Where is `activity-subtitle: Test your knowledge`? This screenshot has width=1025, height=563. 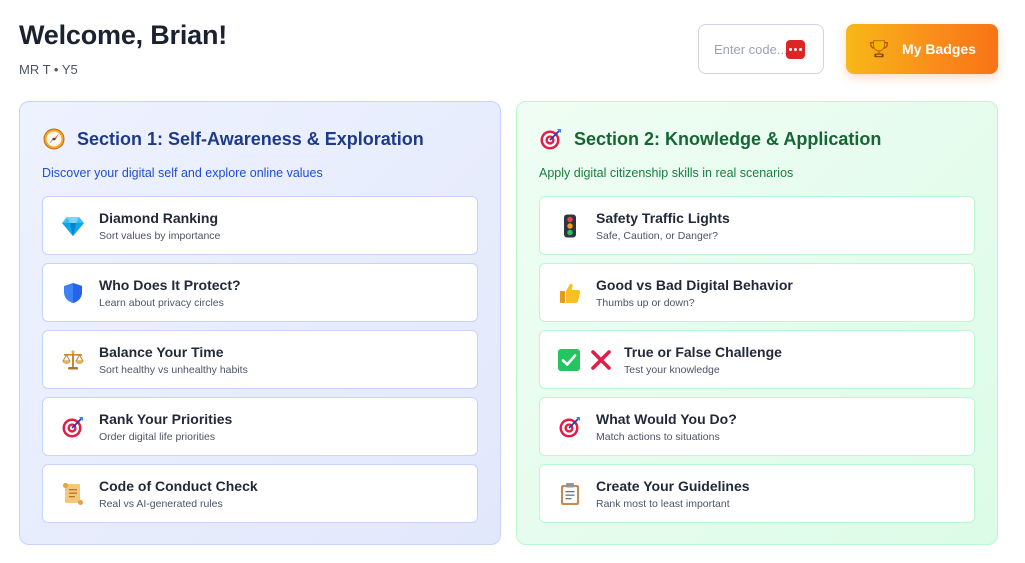
activity-subtitle: Test your knowledge is located at coordinates (672, 369).